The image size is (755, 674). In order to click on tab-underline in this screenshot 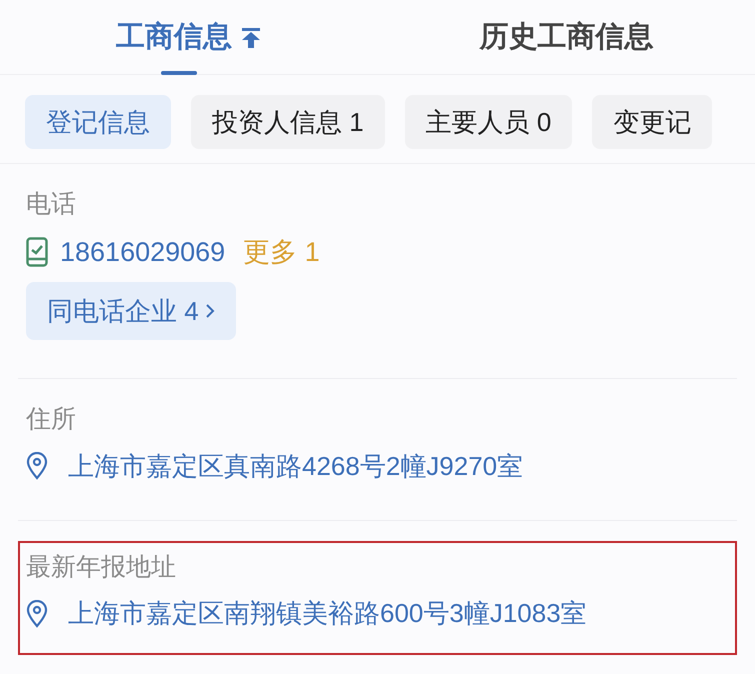, I will do `click(178, 73)`.